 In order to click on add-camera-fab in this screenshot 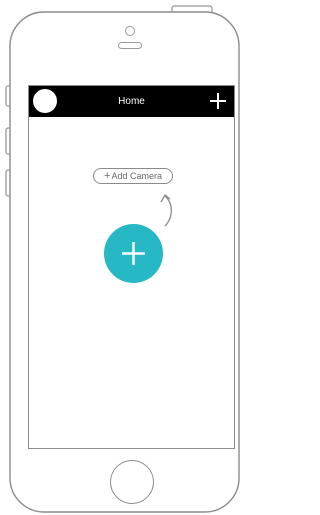, I will do `click(133, 253)`.